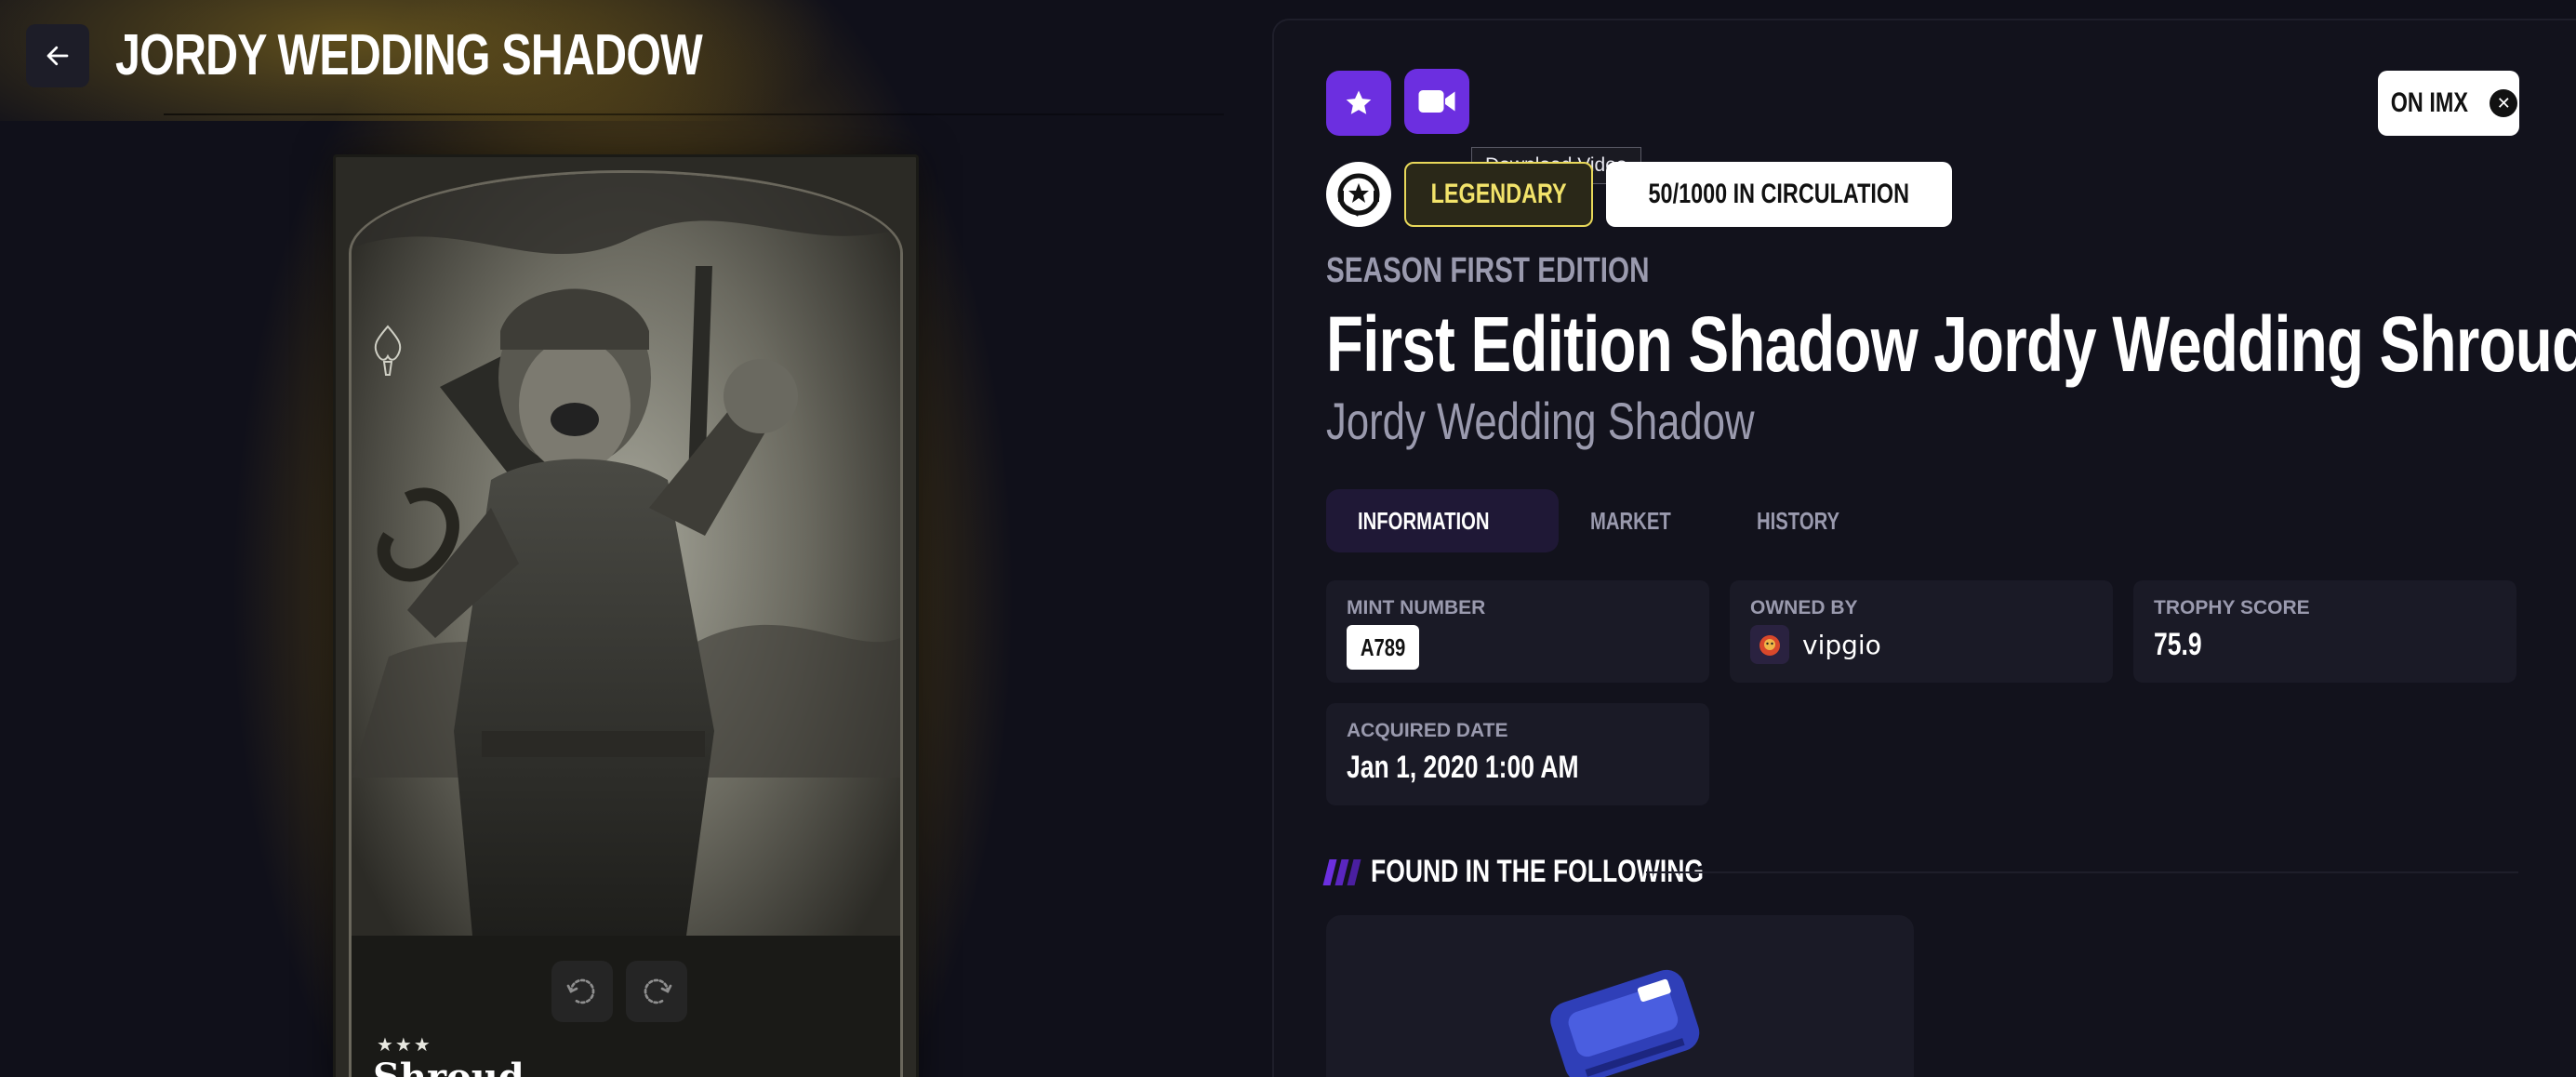 This screenshot has width=2576, height=1077. What do you see at coordinates (1921, 631) in the screenshot?
I see `owned-by-card: OWNED BY vipgio` at bounding box center [1921, 631].